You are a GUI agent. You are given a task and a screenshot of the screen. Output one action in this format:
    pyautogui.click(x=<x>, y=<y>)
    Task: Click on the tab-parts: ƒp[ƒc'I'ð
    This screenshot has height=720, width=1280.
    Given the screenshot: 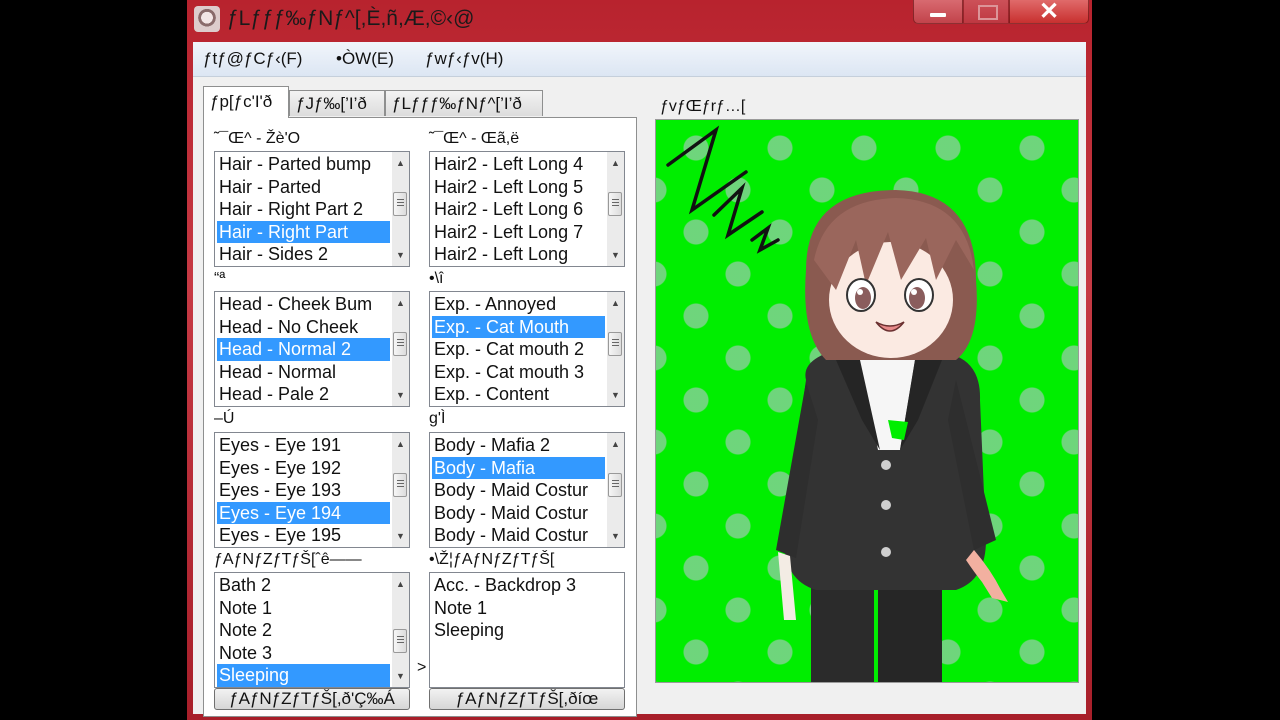 What is the action you would take?
    pyautogui.click(x=246, y=102)
    